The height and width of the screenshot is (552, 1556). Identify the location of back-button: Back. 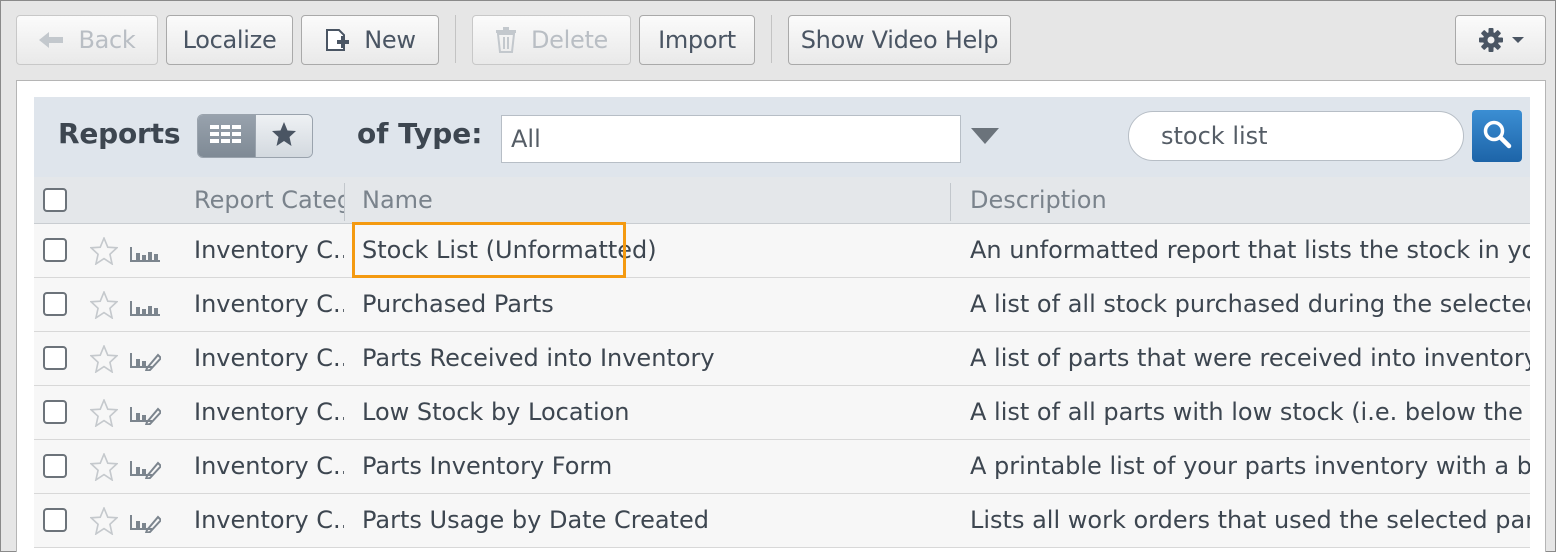
(87, 40).